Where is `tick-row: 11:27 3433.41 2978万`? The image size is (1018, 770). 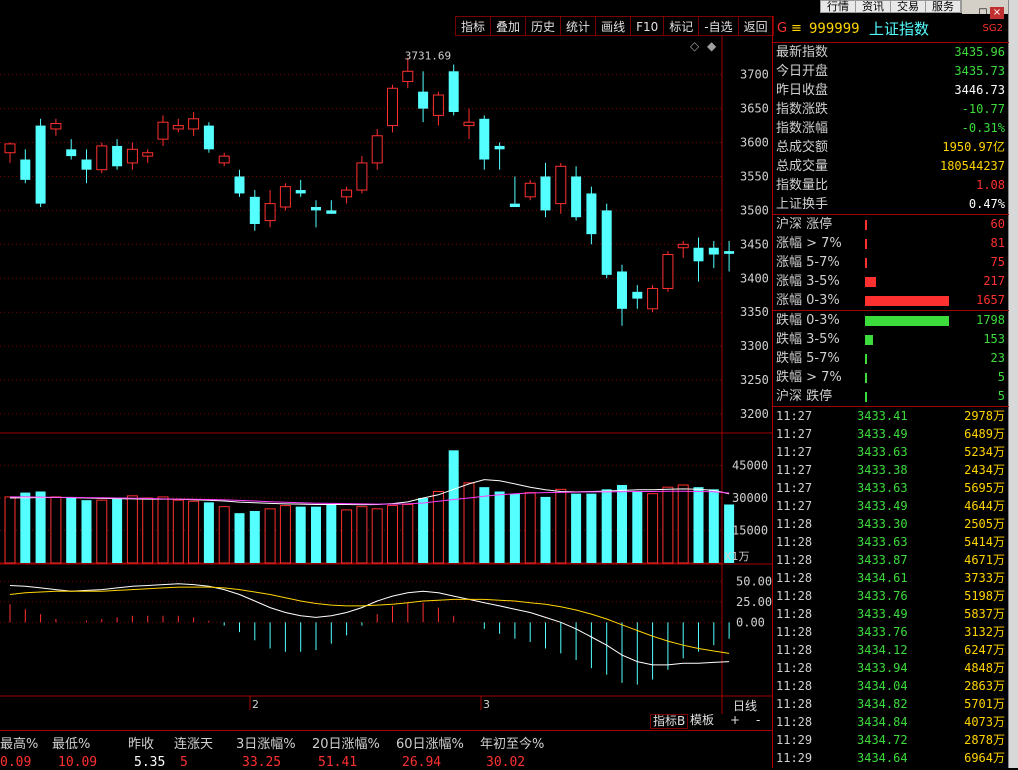 tick-row: 11:27 3433.41 2978万 is located at coordinates (891, 416).